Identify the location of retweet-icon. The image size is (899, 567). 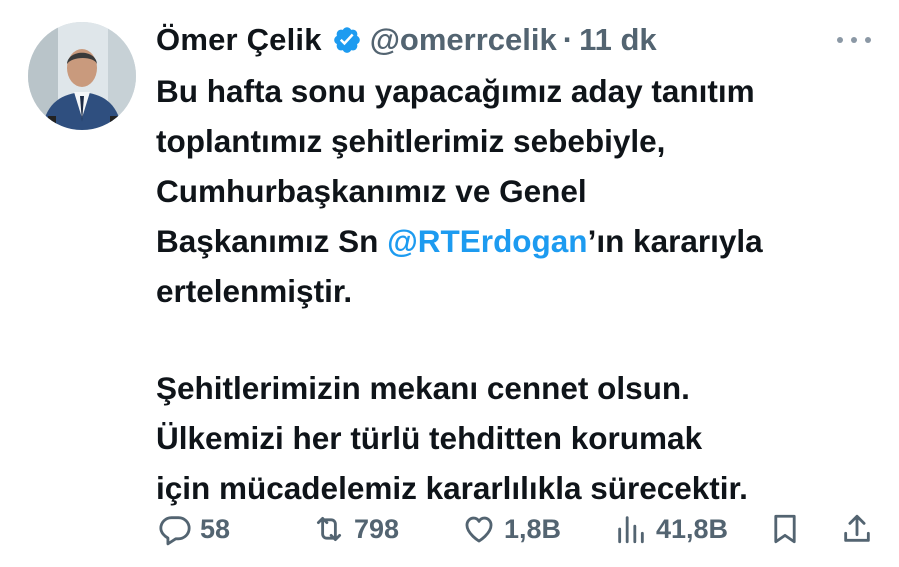
(329, 529).